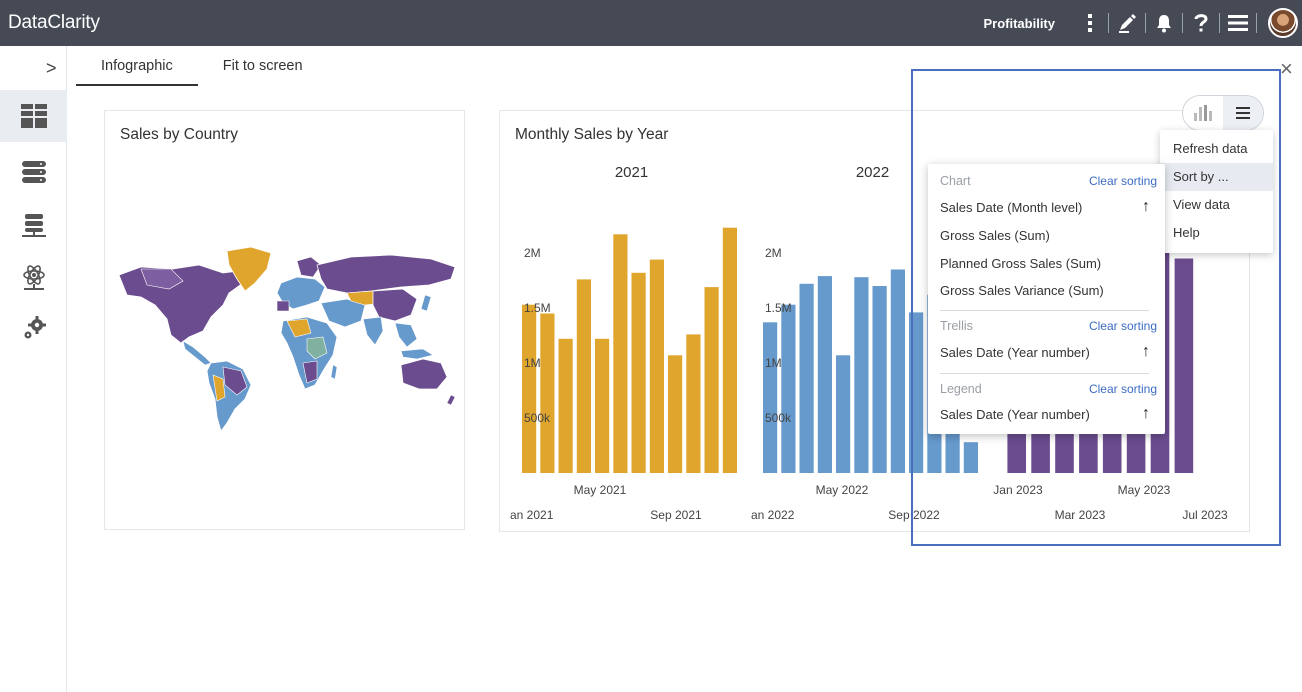  I want to click on sort-option-planned-gross-sales: Planned Gross Sales (Sum), so click(1048, 266).